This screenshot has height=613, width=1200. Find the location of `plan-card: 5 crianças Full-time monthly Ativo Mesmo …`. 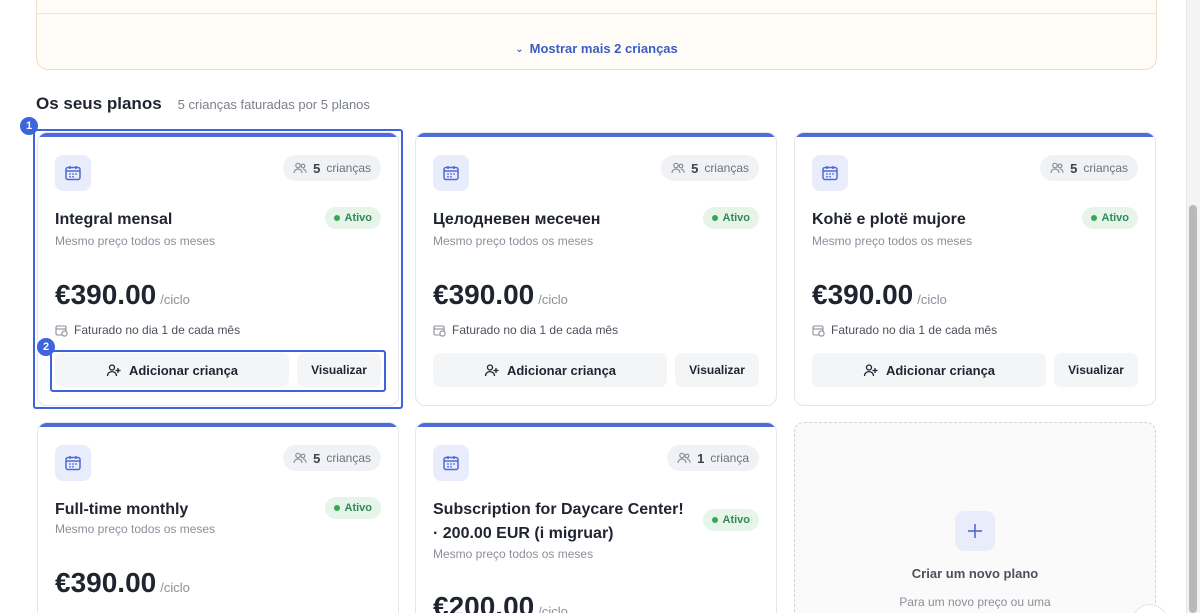

plan-card: 5 crianças Full-time monthly Ativo Mesmo … is located at coordinates (218, 517).